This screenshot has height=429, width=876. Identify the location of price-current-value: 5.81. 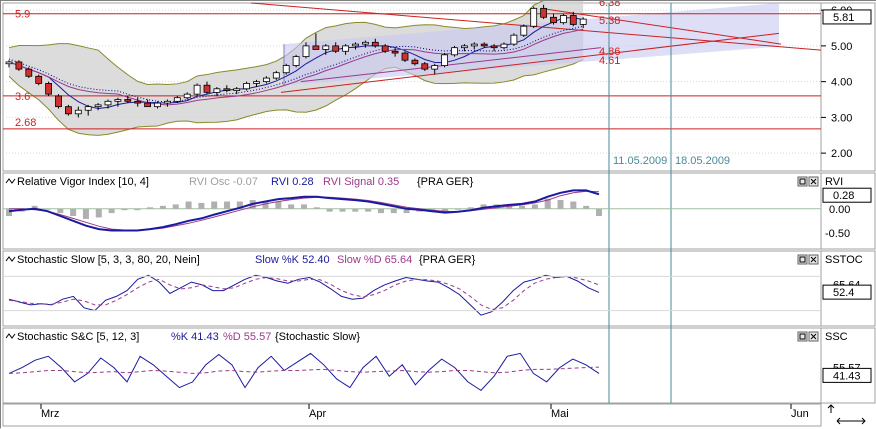
(843, 18).